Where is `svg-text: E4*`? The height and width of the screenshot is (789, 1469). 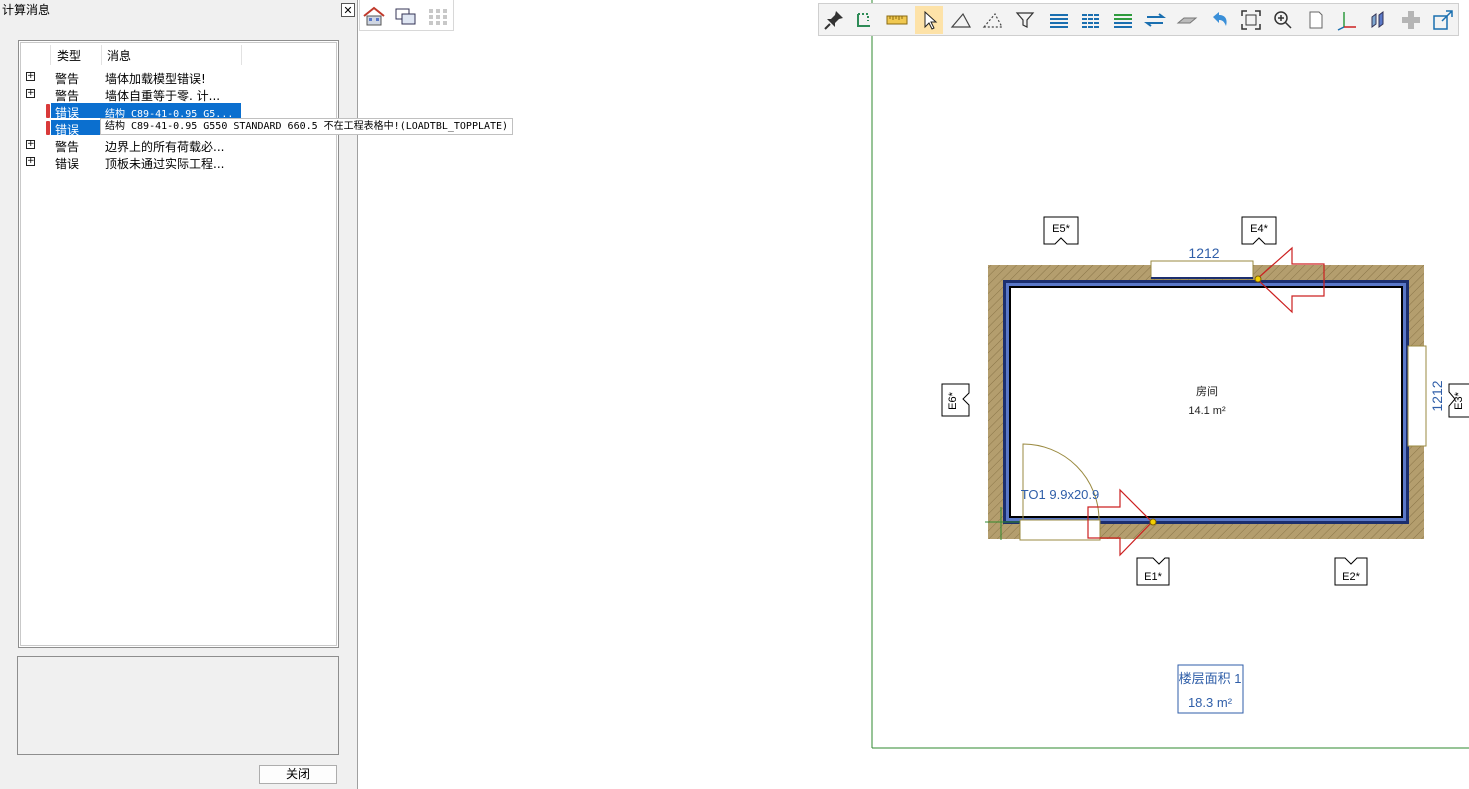
svg-text: E4* is located at coordinates (1259, 229).